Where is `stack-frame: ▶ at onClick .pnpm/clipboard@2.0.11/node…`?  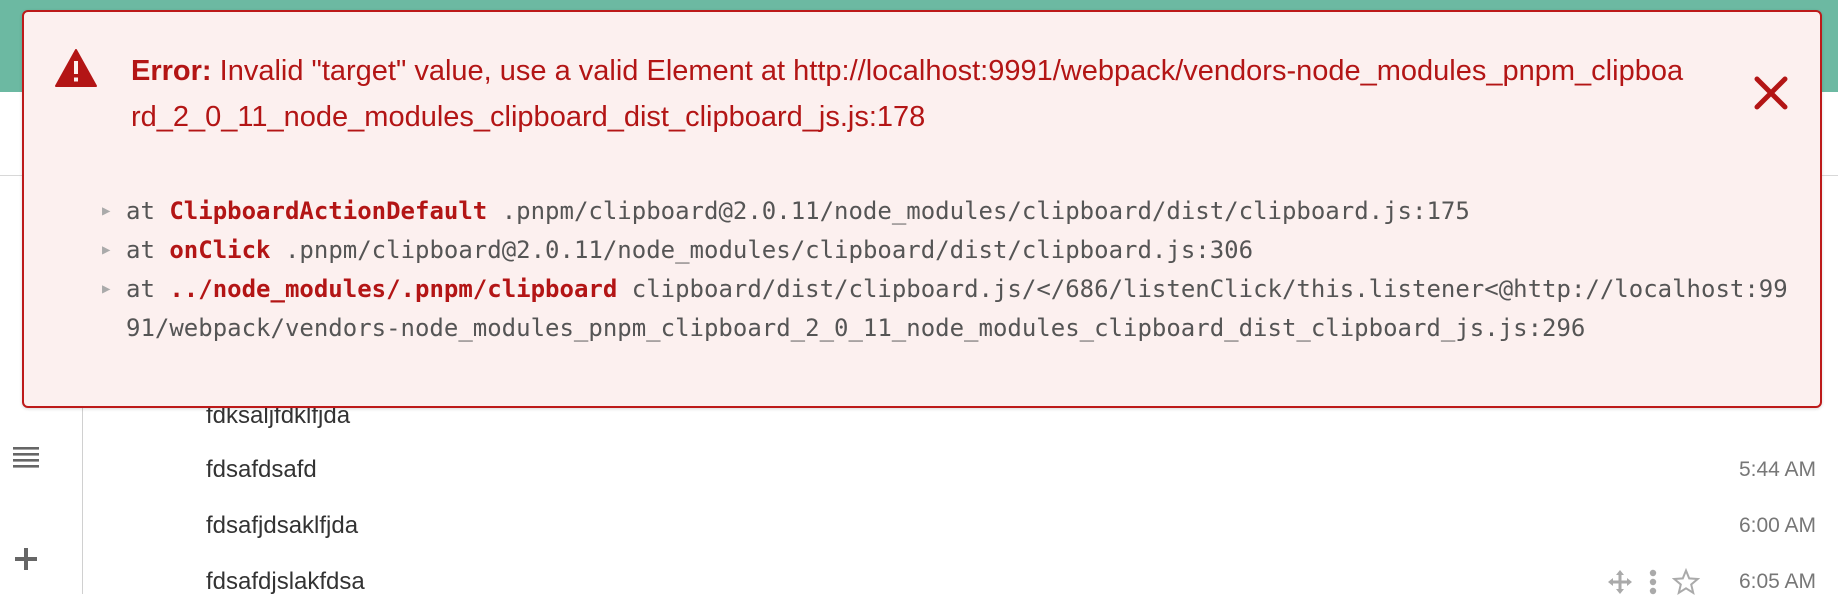
stack-frame: ▶ at onClick .pnpm/clipboard@2.0.11/node… is located at coordinates (952, 250).